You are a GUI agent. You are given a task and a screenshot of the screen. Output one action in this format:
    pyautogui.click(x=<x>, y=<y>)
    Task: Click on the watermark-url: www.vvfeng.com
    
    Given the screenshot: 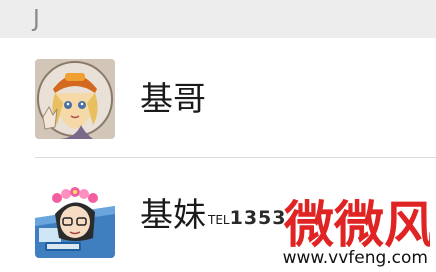 What is the action you would take?
    pyautogui.click(x=355, y=258)
    